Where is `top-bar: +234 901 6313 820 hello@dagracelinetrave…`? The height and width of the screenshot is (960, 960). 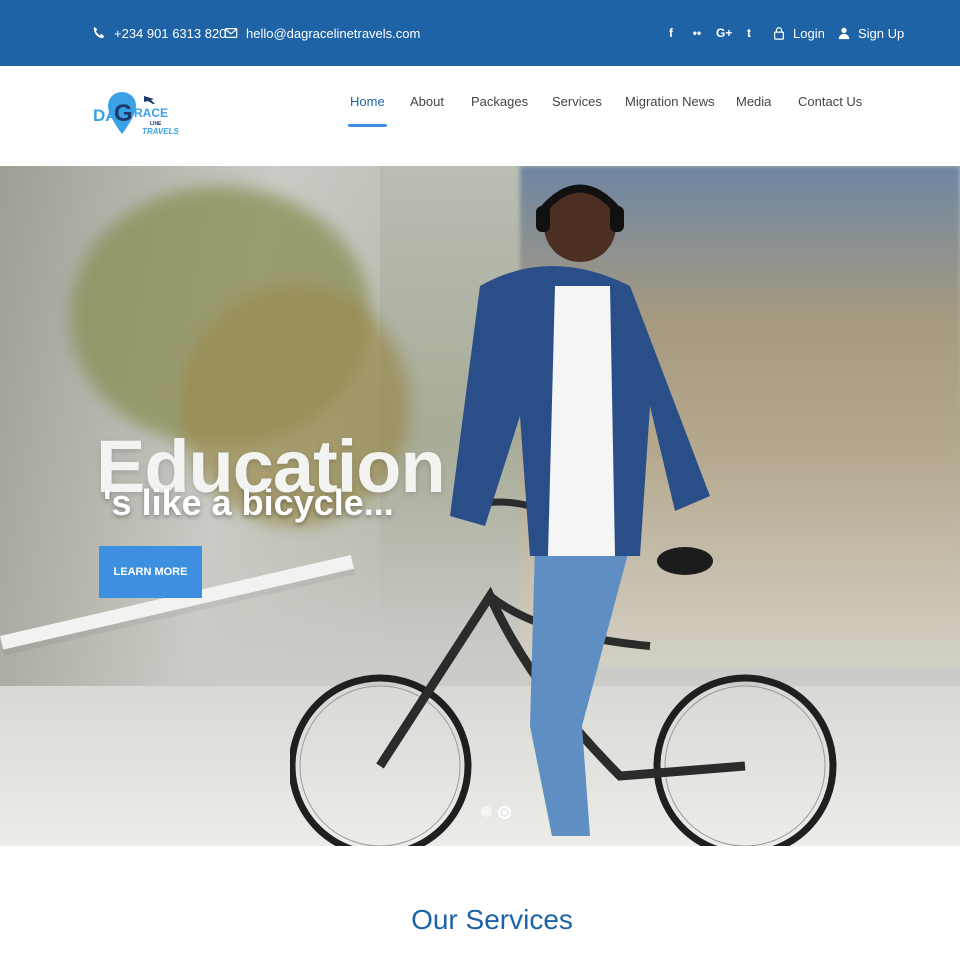 top-bar: +234 901 6313 820 hello@dagracelinetrave… is located at coordinates (480, 33).